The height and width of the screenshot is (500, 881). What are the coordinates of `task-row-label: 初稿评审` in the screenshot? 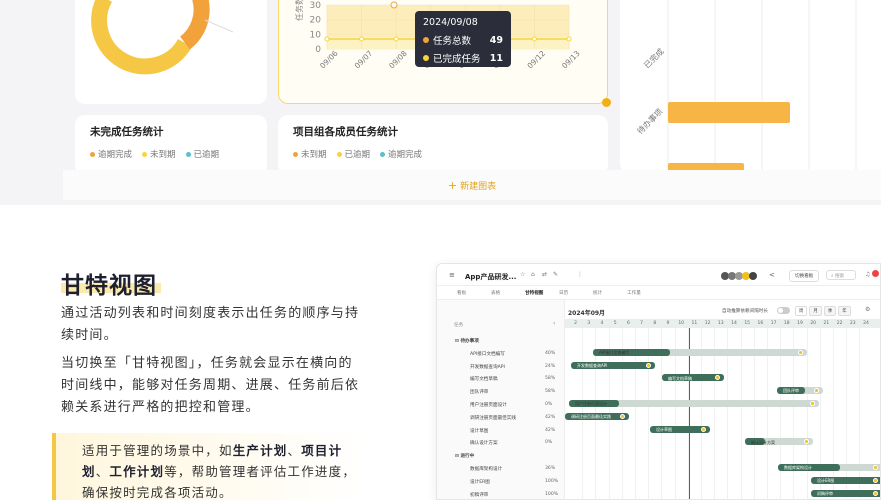 It's located at (479, 495).